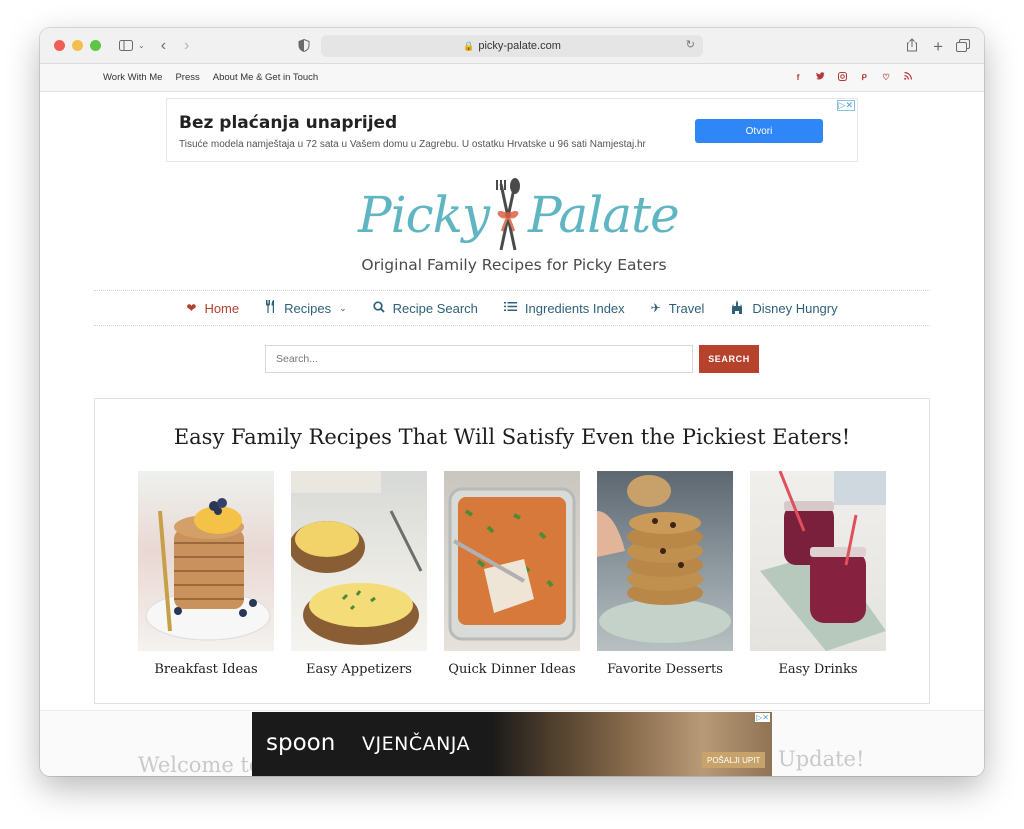  Describe the element at coordinates (908, 77) in the screenshot. I see `rss-icon` at that location.